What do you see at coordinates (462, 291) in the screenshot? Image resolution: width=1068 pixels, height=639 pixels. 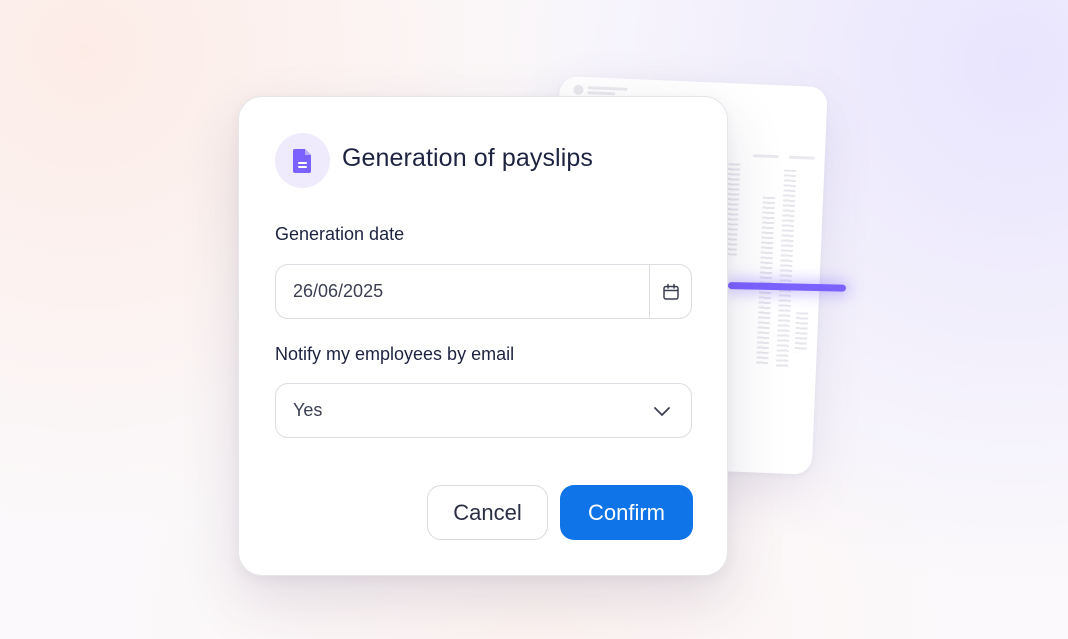 I see `generation-date-input` at bounding box center [462, 291].